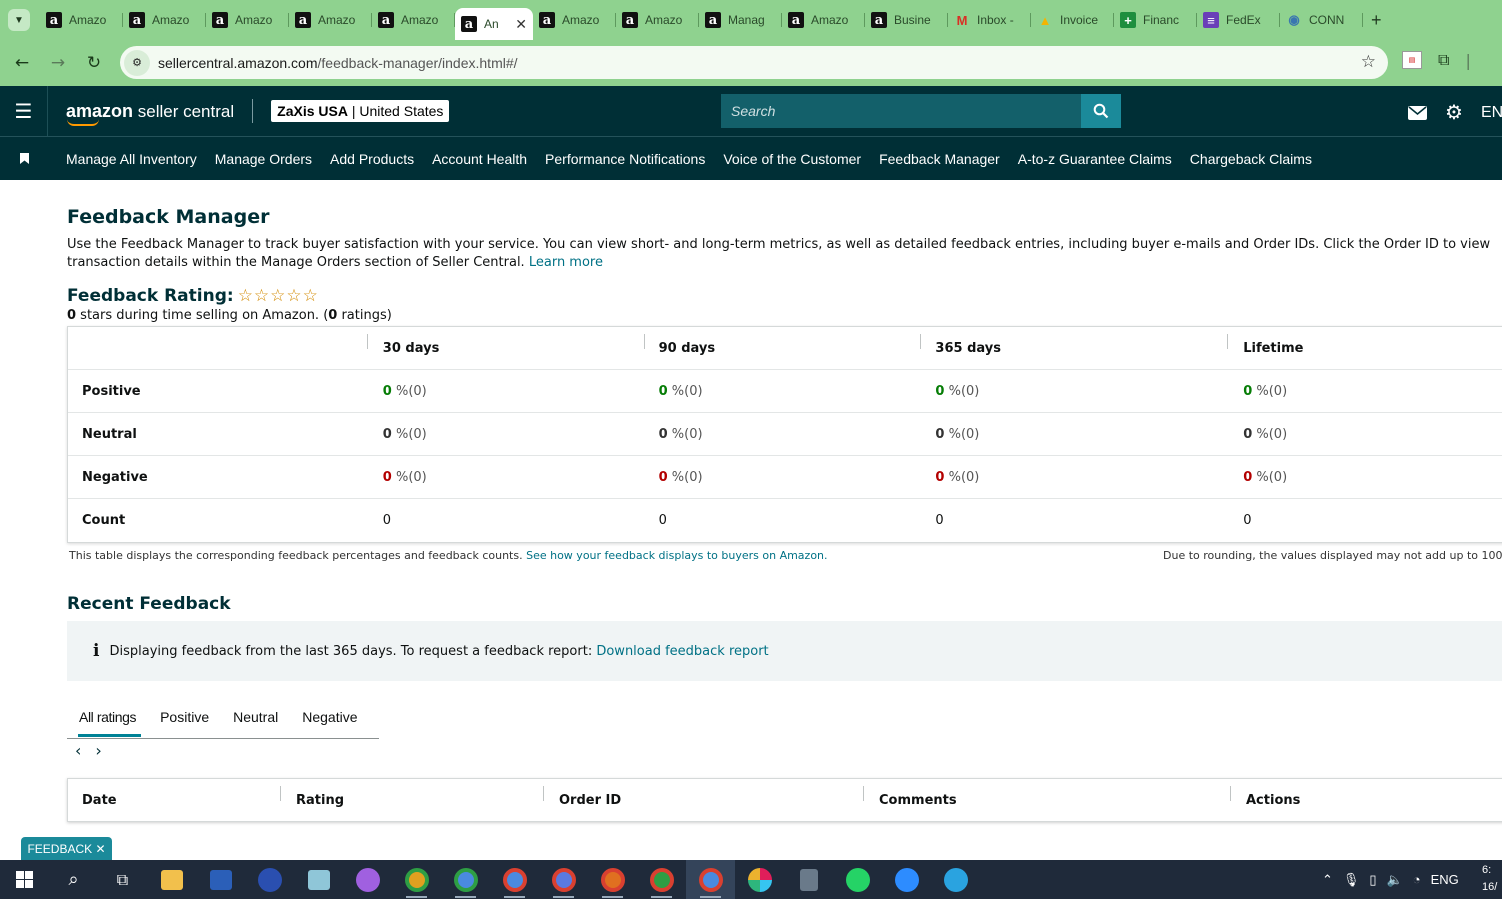  Describe the element at coordinates (1417, 112) in the screenshot. I see `mail-icon` at that location.